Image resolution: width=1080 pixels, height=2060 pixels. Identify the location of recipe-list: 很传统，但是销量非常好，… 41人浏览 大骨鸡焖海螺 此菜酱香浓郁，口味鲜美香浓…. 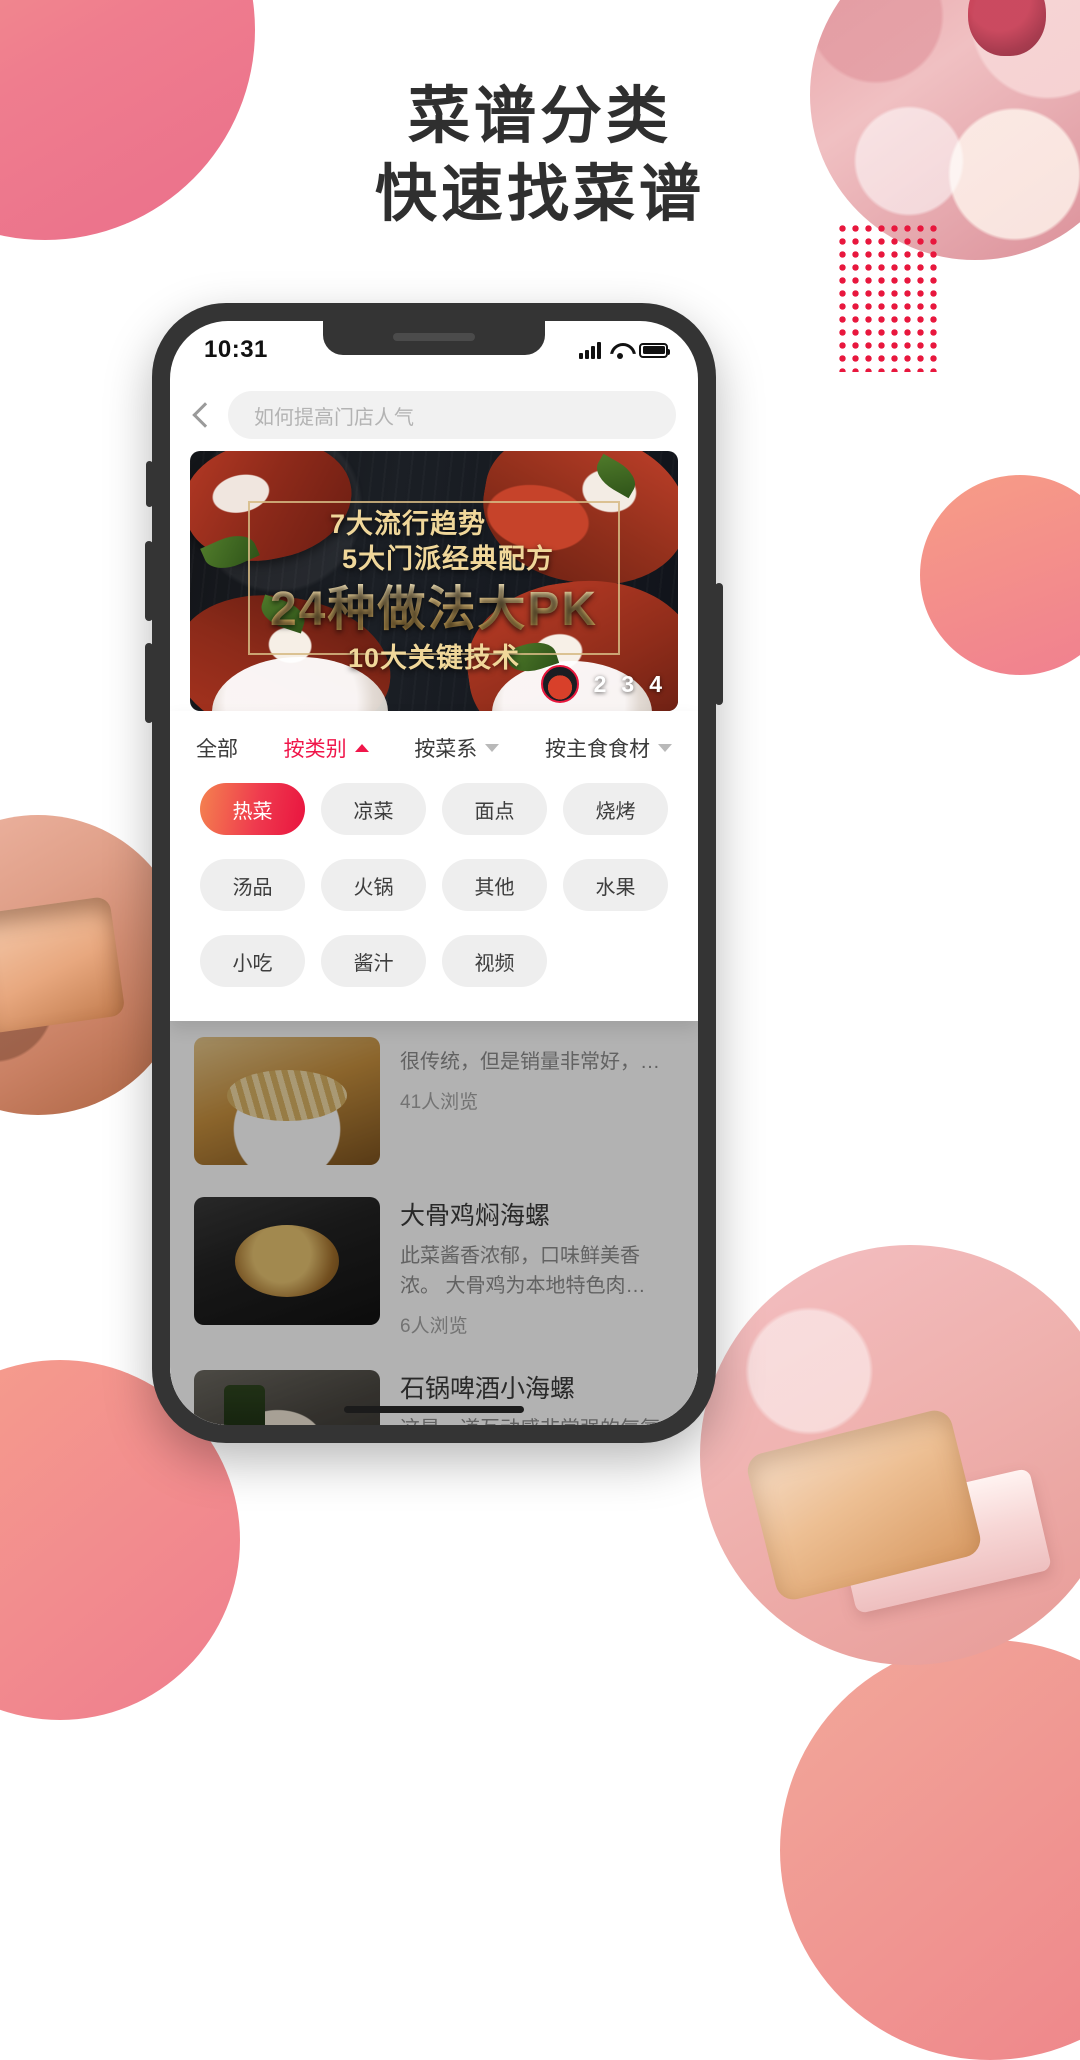
(434, 1223).